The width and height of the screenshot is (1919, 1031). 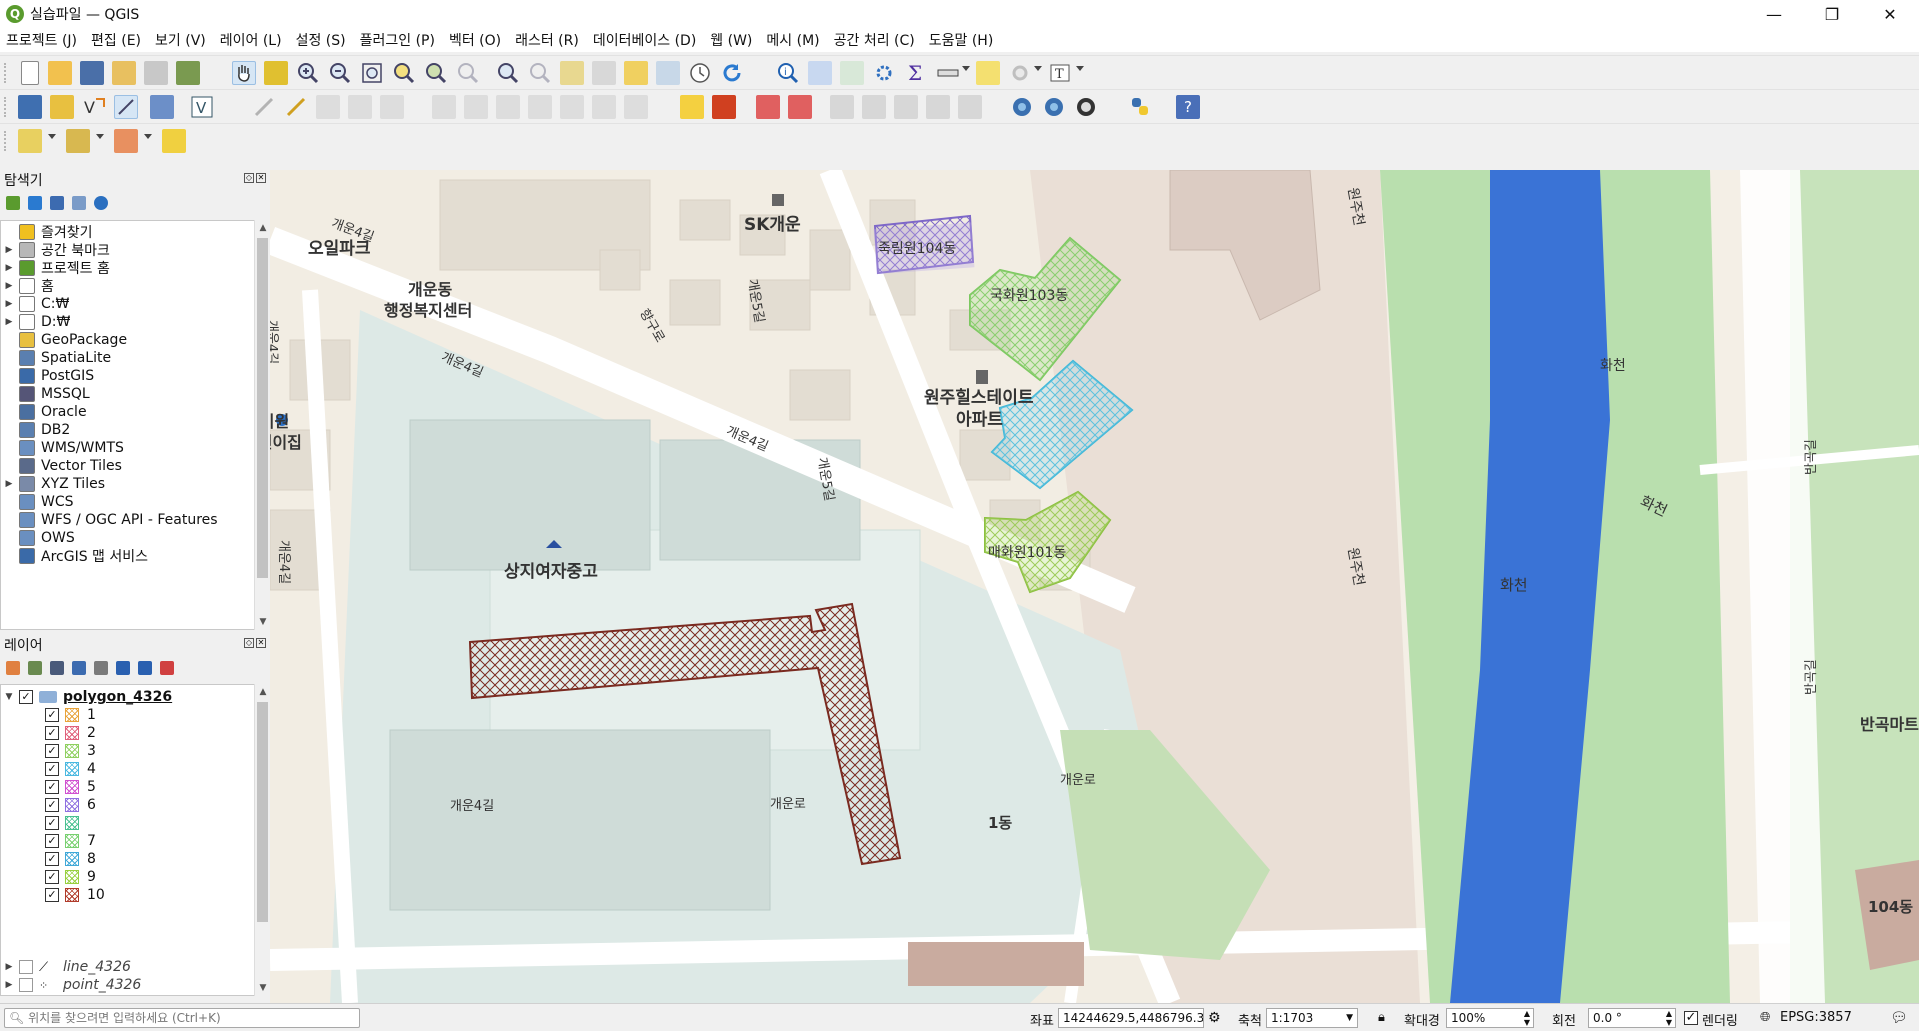 I want to click on deselect-dropdown-icon, so click(x=148, y=136).